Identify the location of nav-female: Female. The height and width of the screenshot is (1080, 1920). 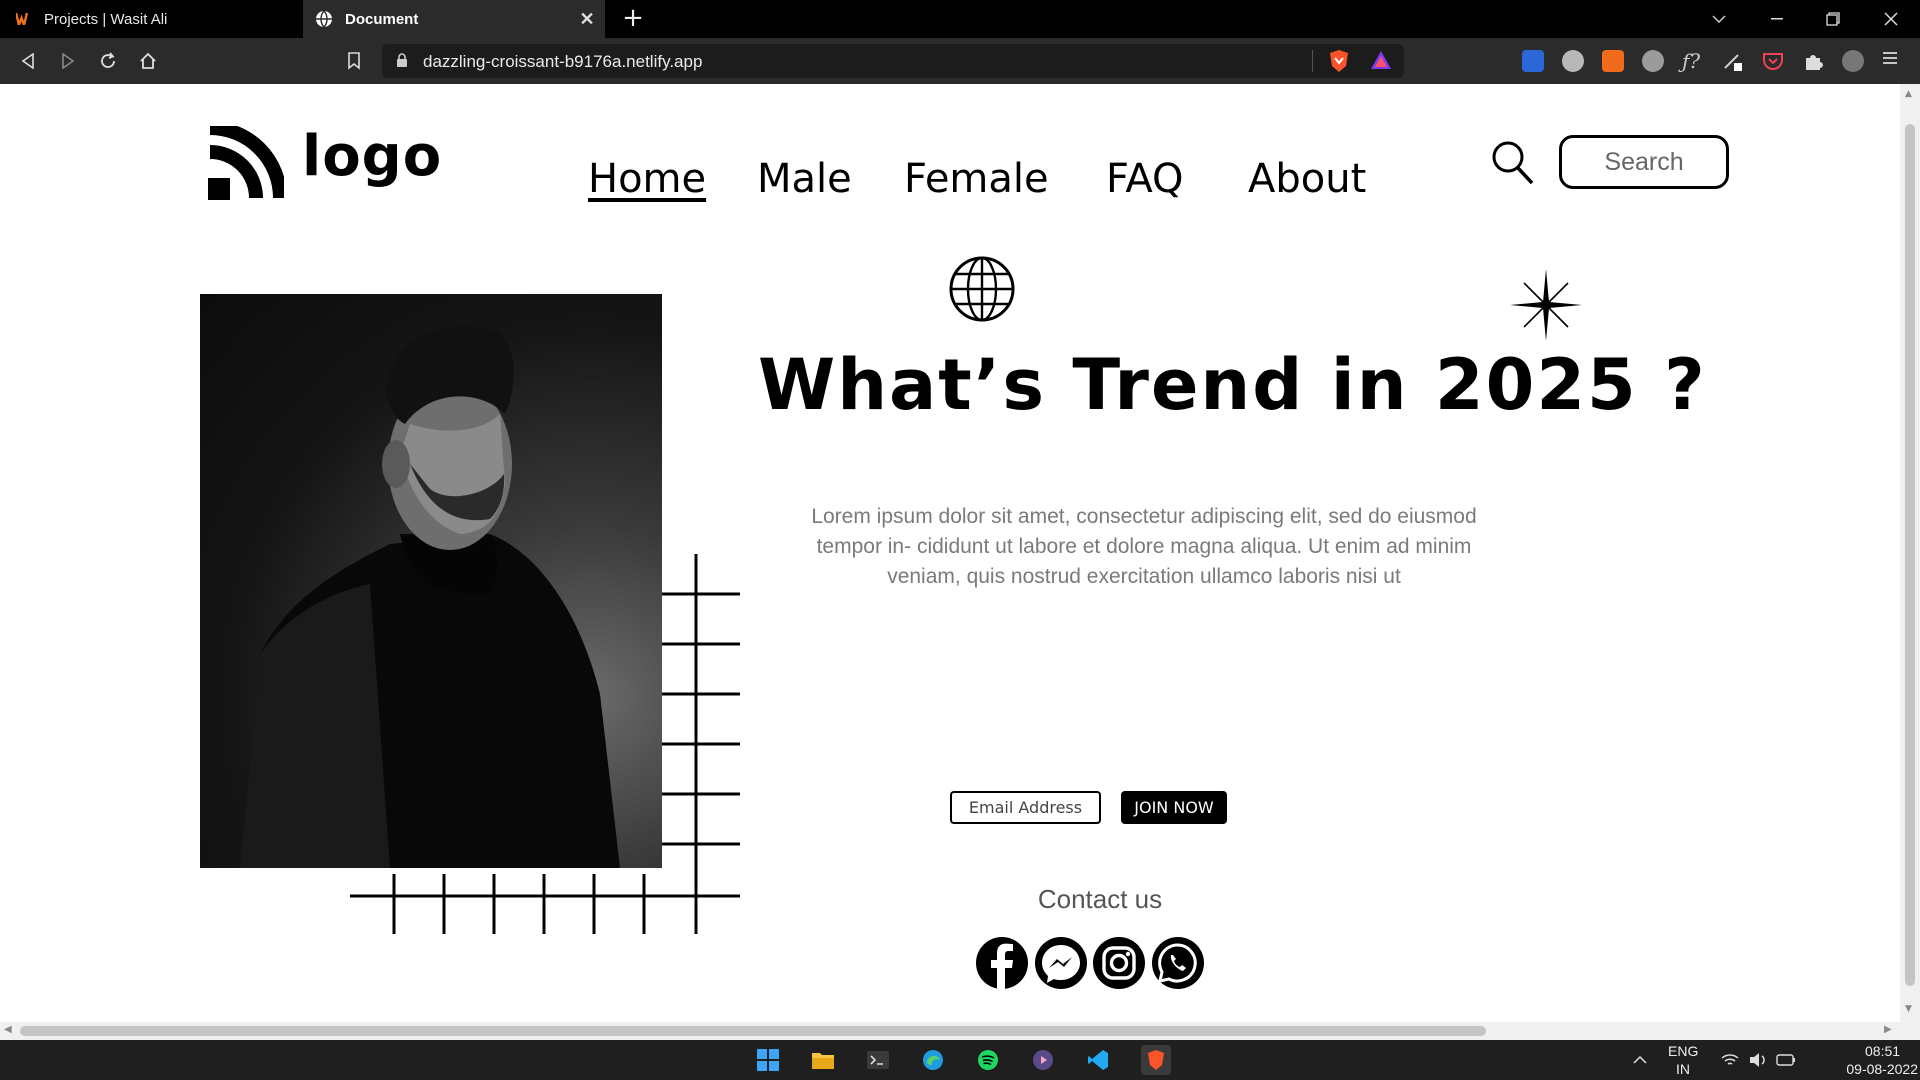
(976, 179).